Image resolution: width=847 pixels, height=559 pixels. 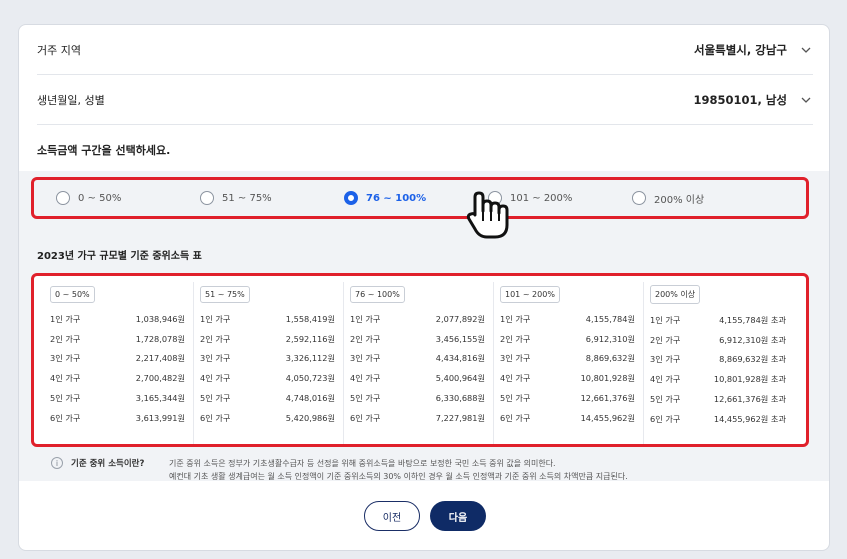 I want to click on amount: 12,661,376원, so click(x=607, y=398).